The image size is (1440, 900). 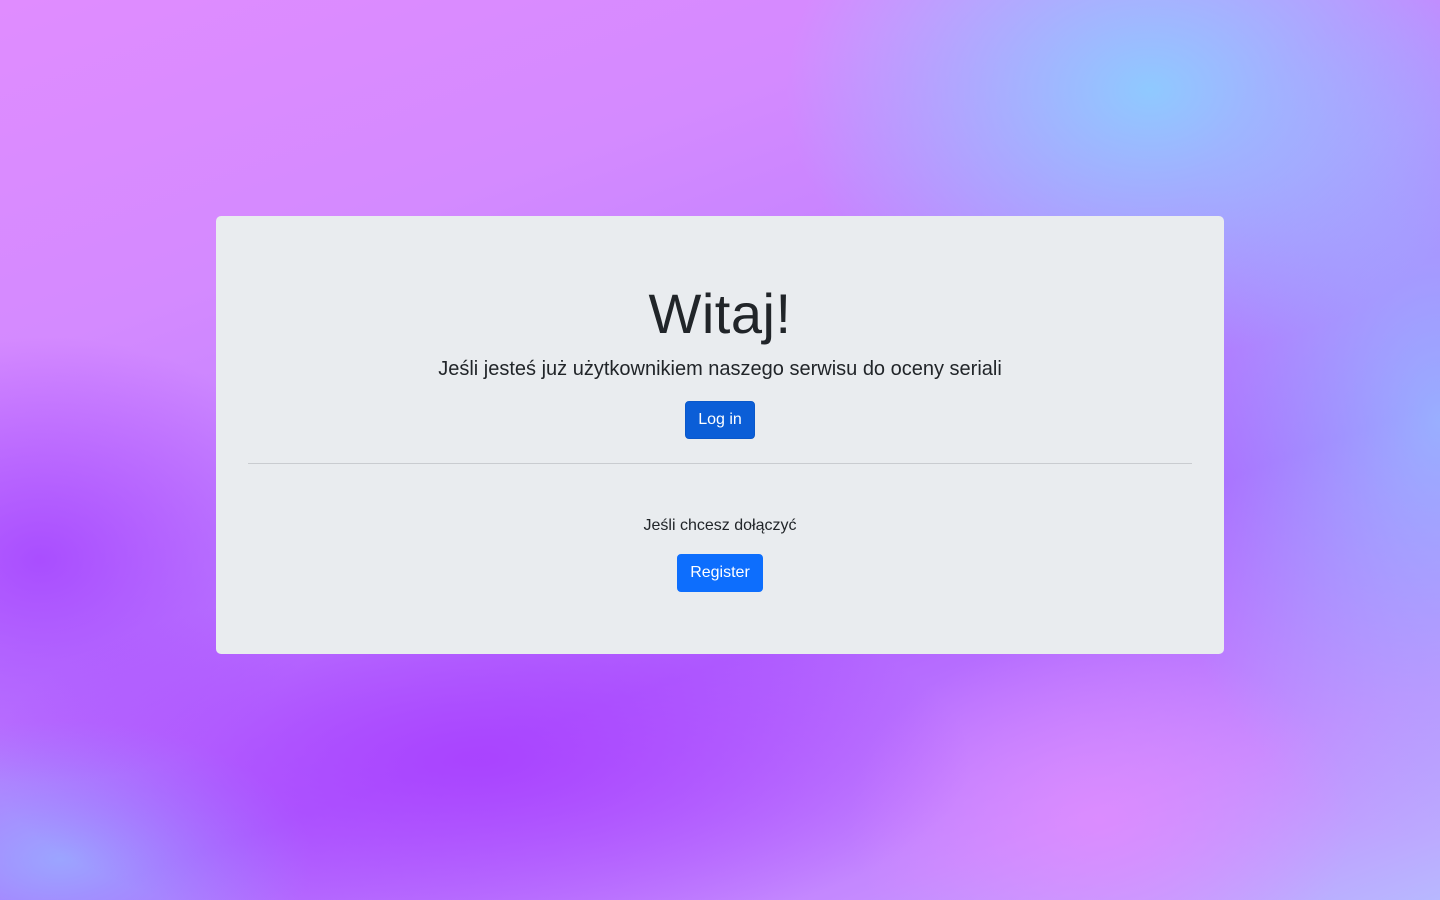 What do you see at coordinates (720, 420) in the screenshot?
I see `login-button: Log in` at bounding box center [720, 420].